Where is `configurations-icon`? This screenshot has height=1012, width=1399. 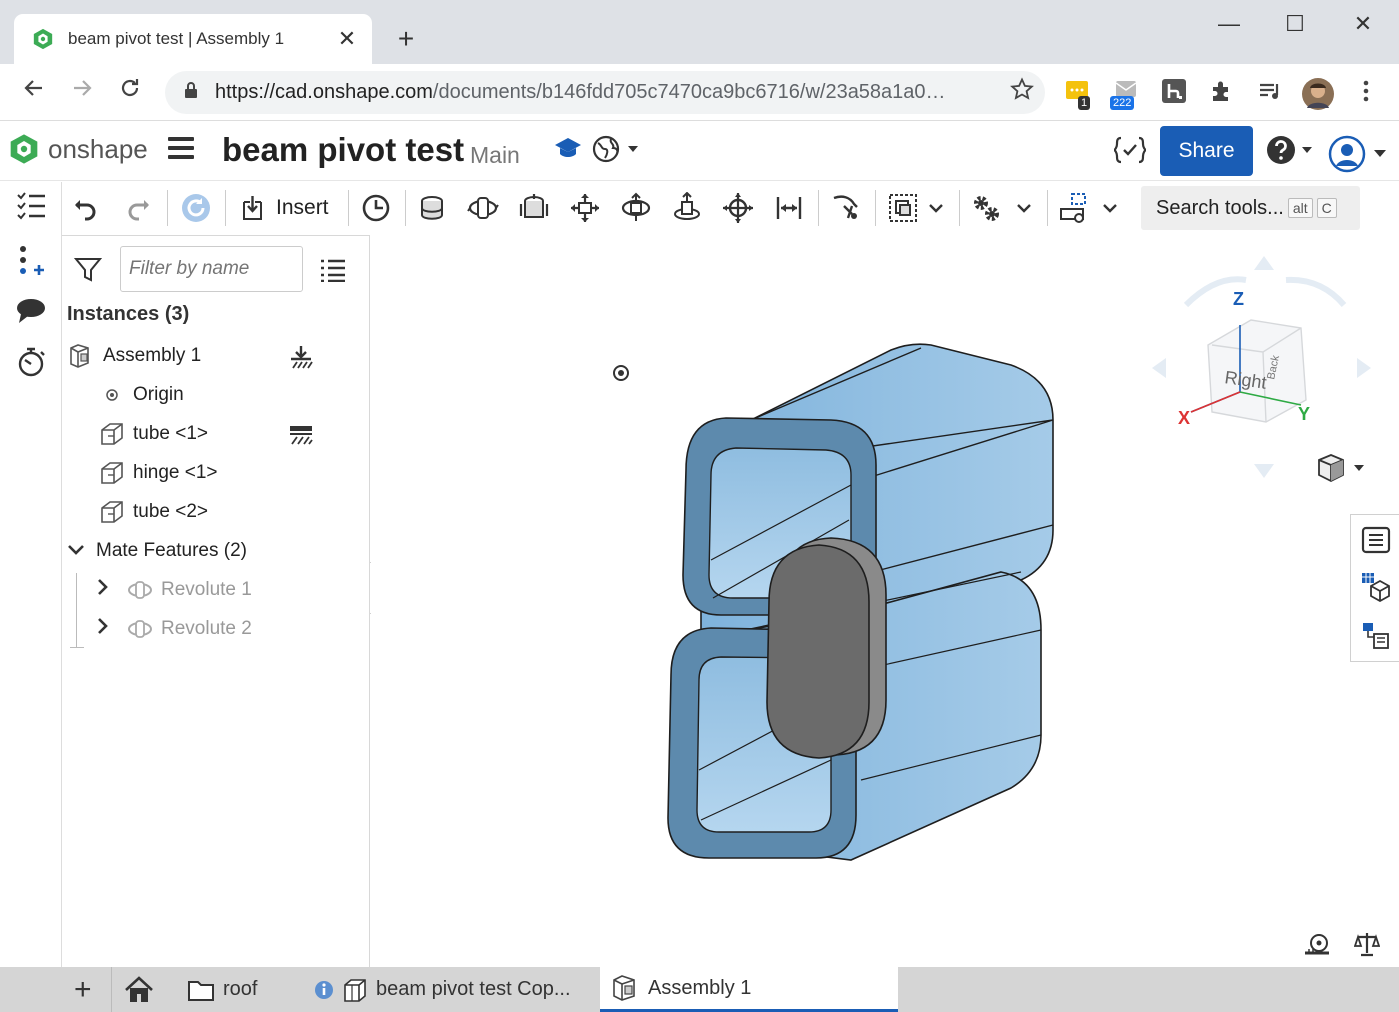 configurations-icon is located at coordinates (1376, 636).